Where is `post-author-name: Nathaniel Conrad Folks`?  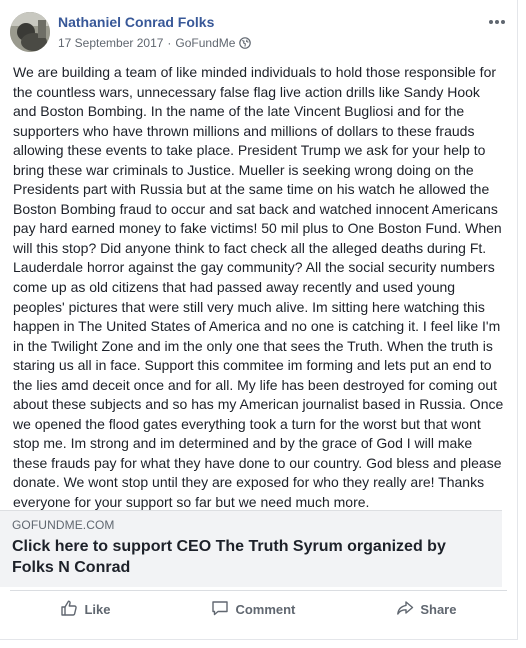
post-author-name: Nathaniel Conrad Folks is located at coordinates (136, 22).